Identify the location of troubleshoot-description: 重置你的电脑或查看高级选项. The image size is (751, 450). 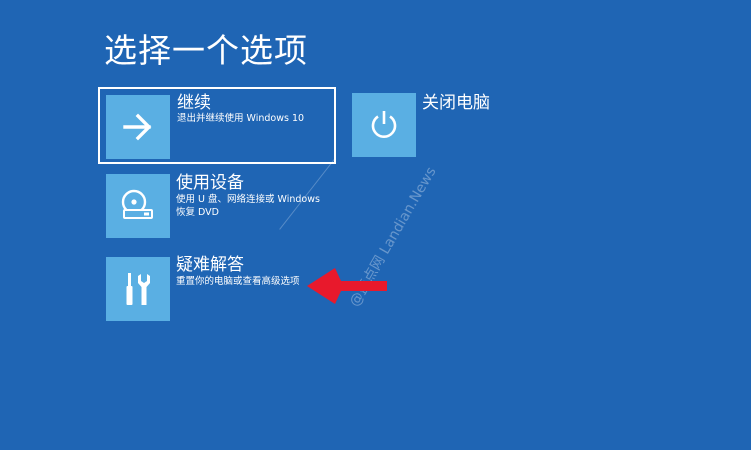
(238, 281).